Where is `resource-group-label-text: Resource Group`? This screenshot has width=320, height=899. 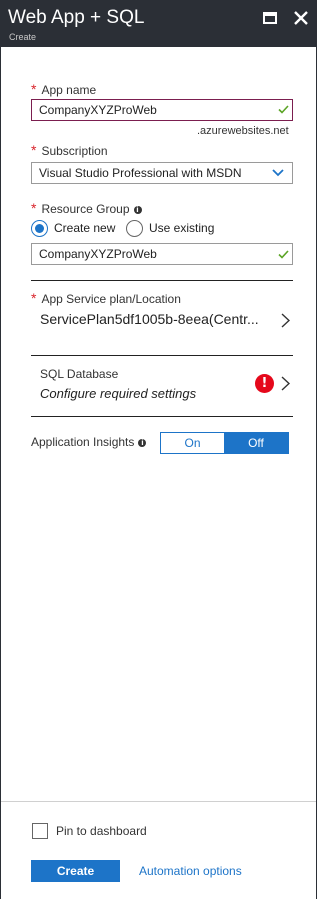
resource-group-label-text: Resource Group is located at coordinates (85, 209).